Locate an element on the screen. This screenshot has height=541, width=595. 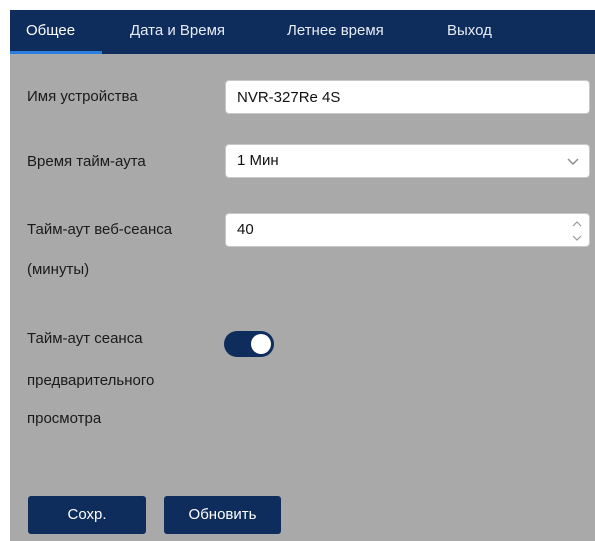
timeout-select: 1 Мин is located at coordinates (407, 161).